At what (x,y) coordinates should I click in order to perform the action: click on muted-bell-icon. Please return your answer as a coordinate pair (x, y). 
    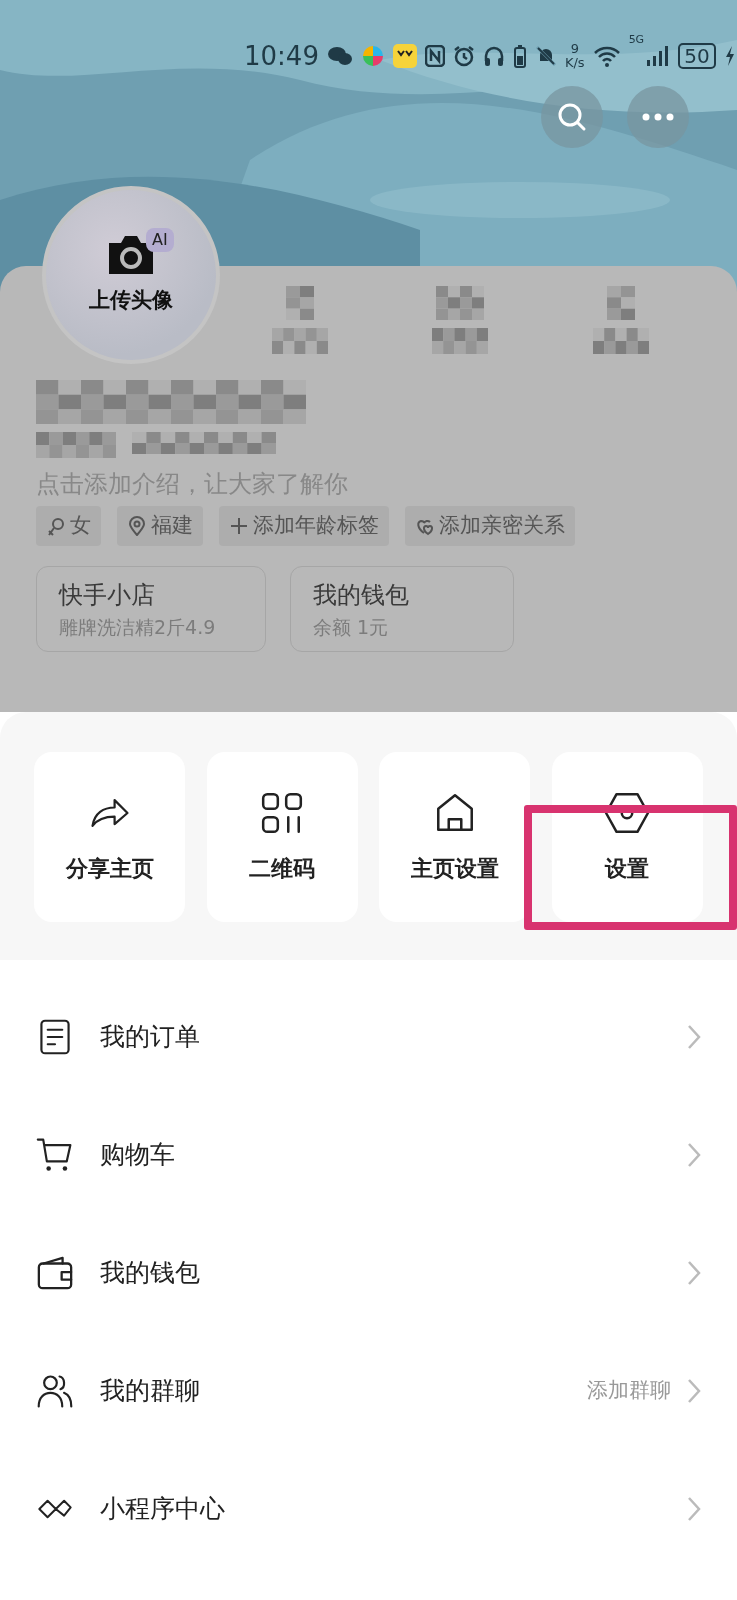
    Looking at the image, I should click on (545, 56).